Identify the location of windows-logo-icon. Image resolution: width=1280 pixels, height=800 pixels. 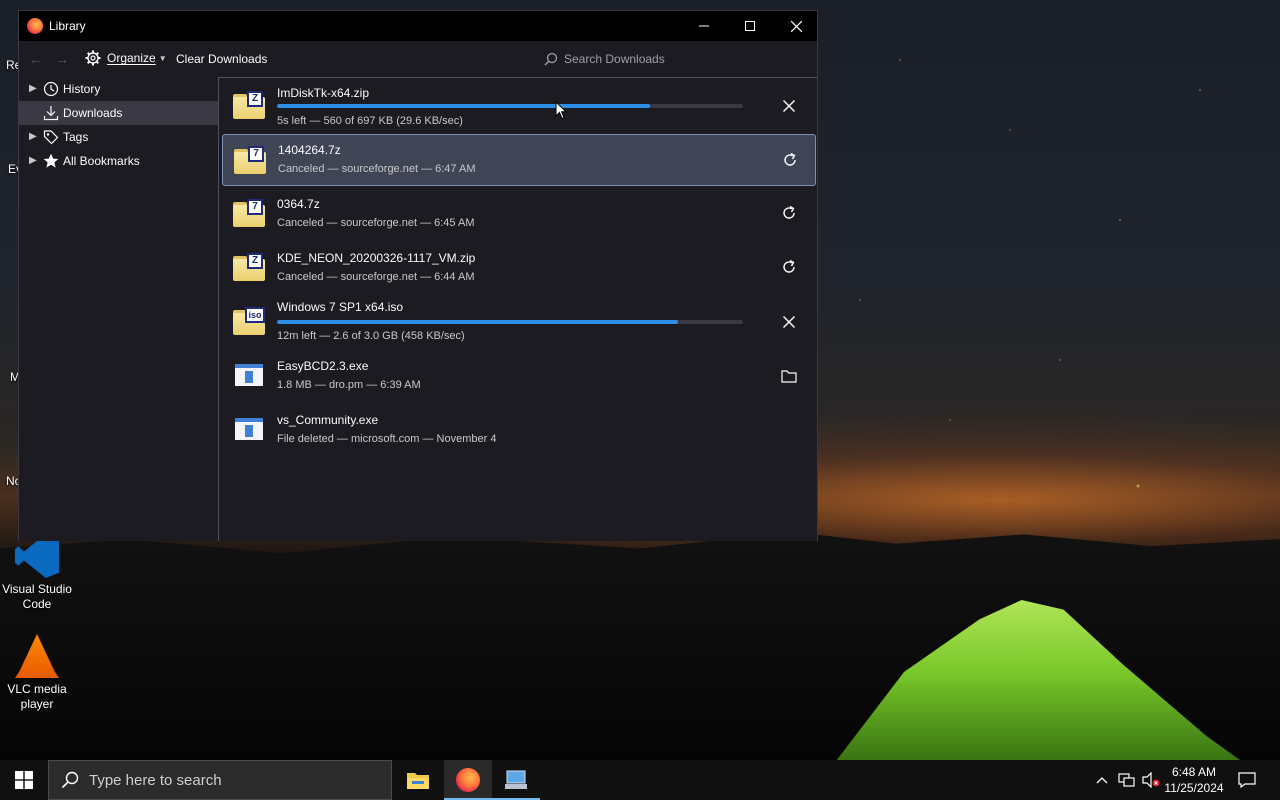
(24, 780).